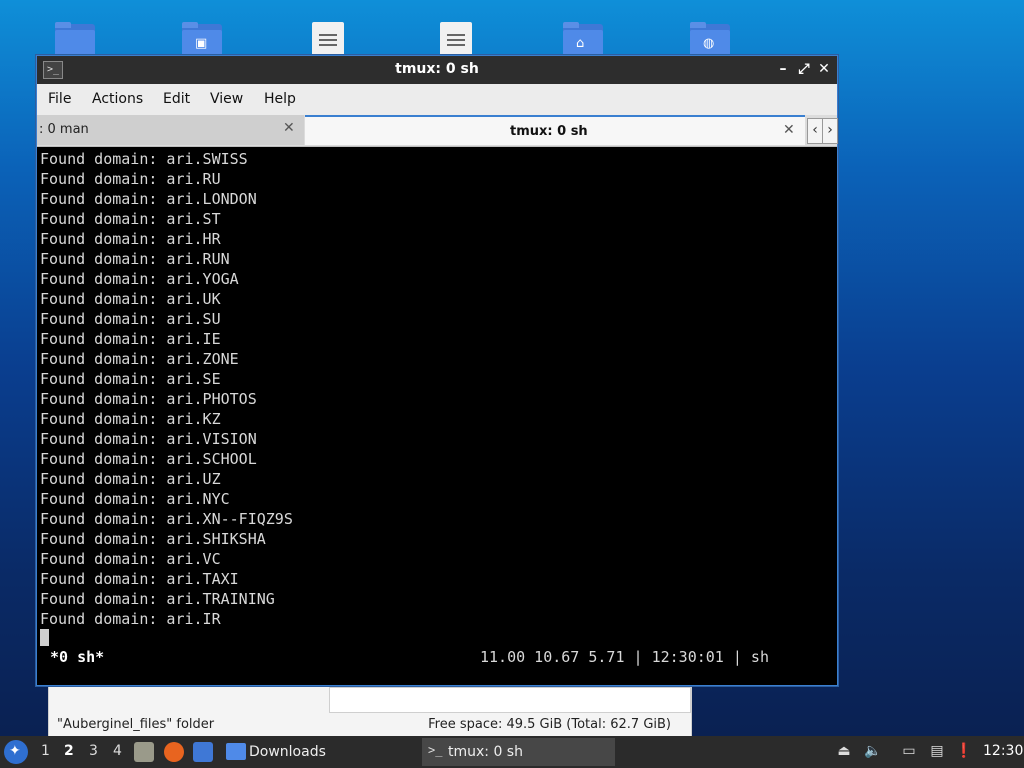 Image resolution: width=1024 pixels, height=768 pixels. What do you see at coordinates (130, 379) in the screenshot?
I see `terminal-line: Found domain: ari.SE` at bounding box center [130, 379].